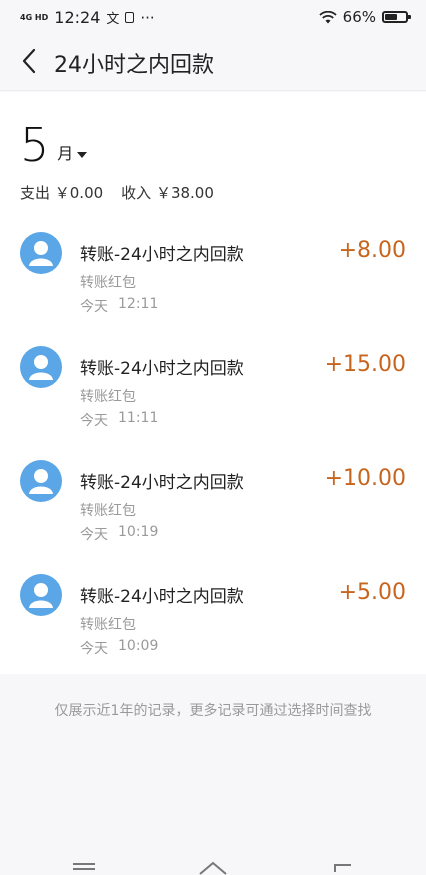 The width and height of the screenshot is (426, 875). I want to click on transaction-row: 转账-24小时之内回款 转账红包 今天 11:11 +15.00, so click(213, 393).